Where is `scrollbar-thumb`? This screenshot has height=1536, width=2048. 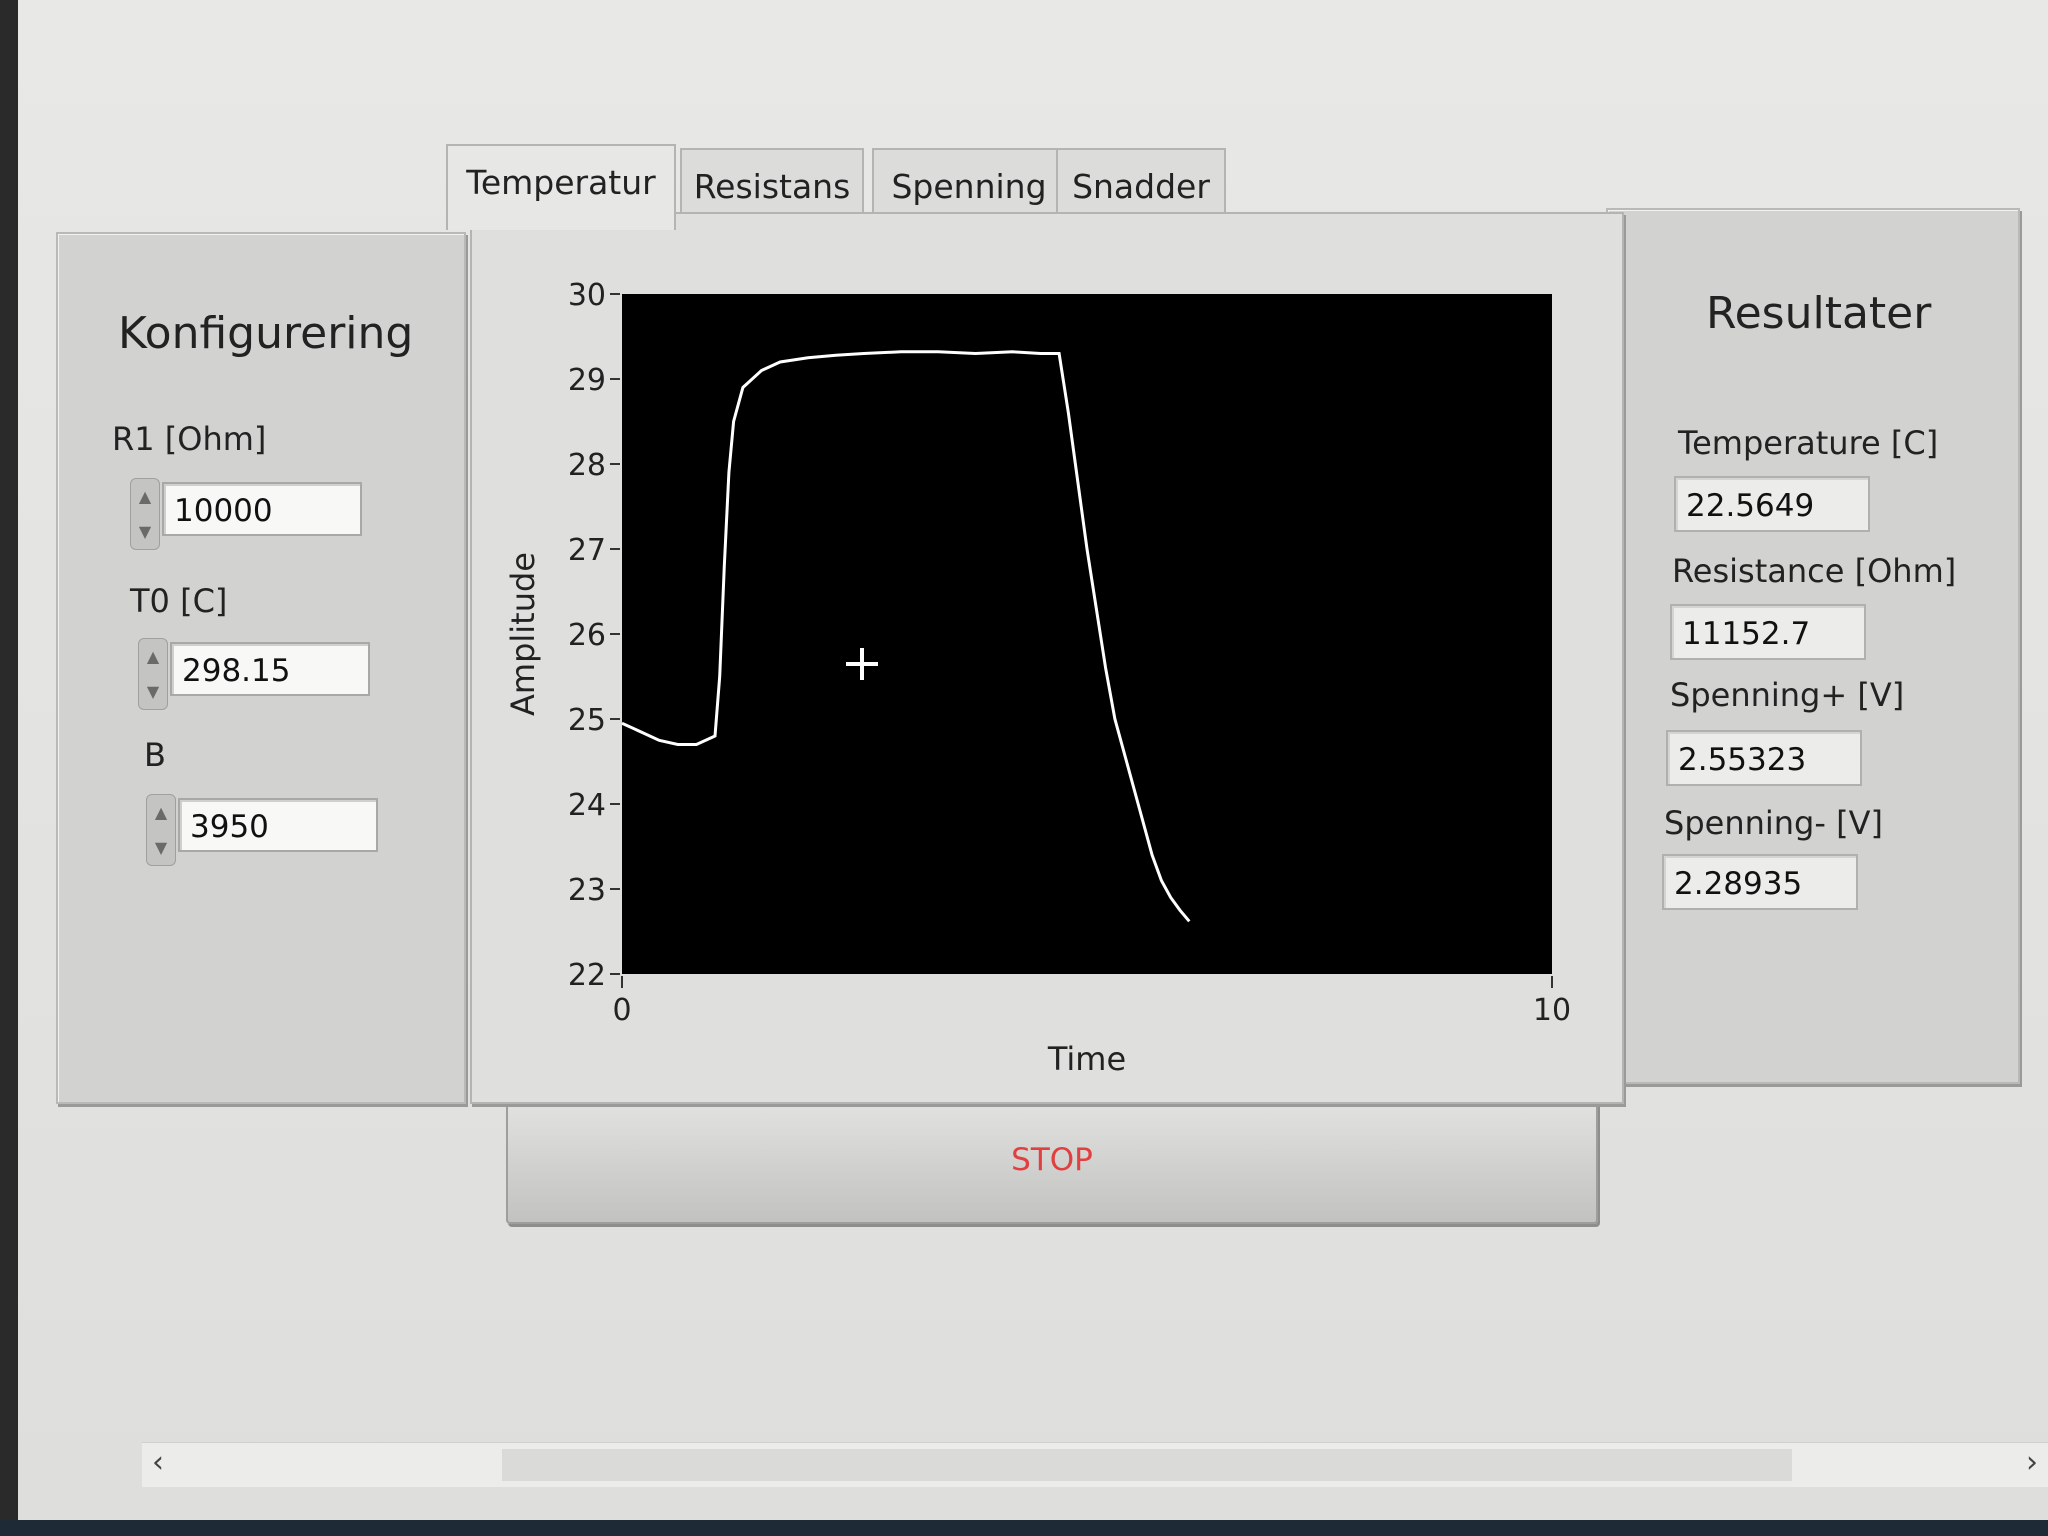 scrollbar-thumb is located at coordinates (1147, 1465).